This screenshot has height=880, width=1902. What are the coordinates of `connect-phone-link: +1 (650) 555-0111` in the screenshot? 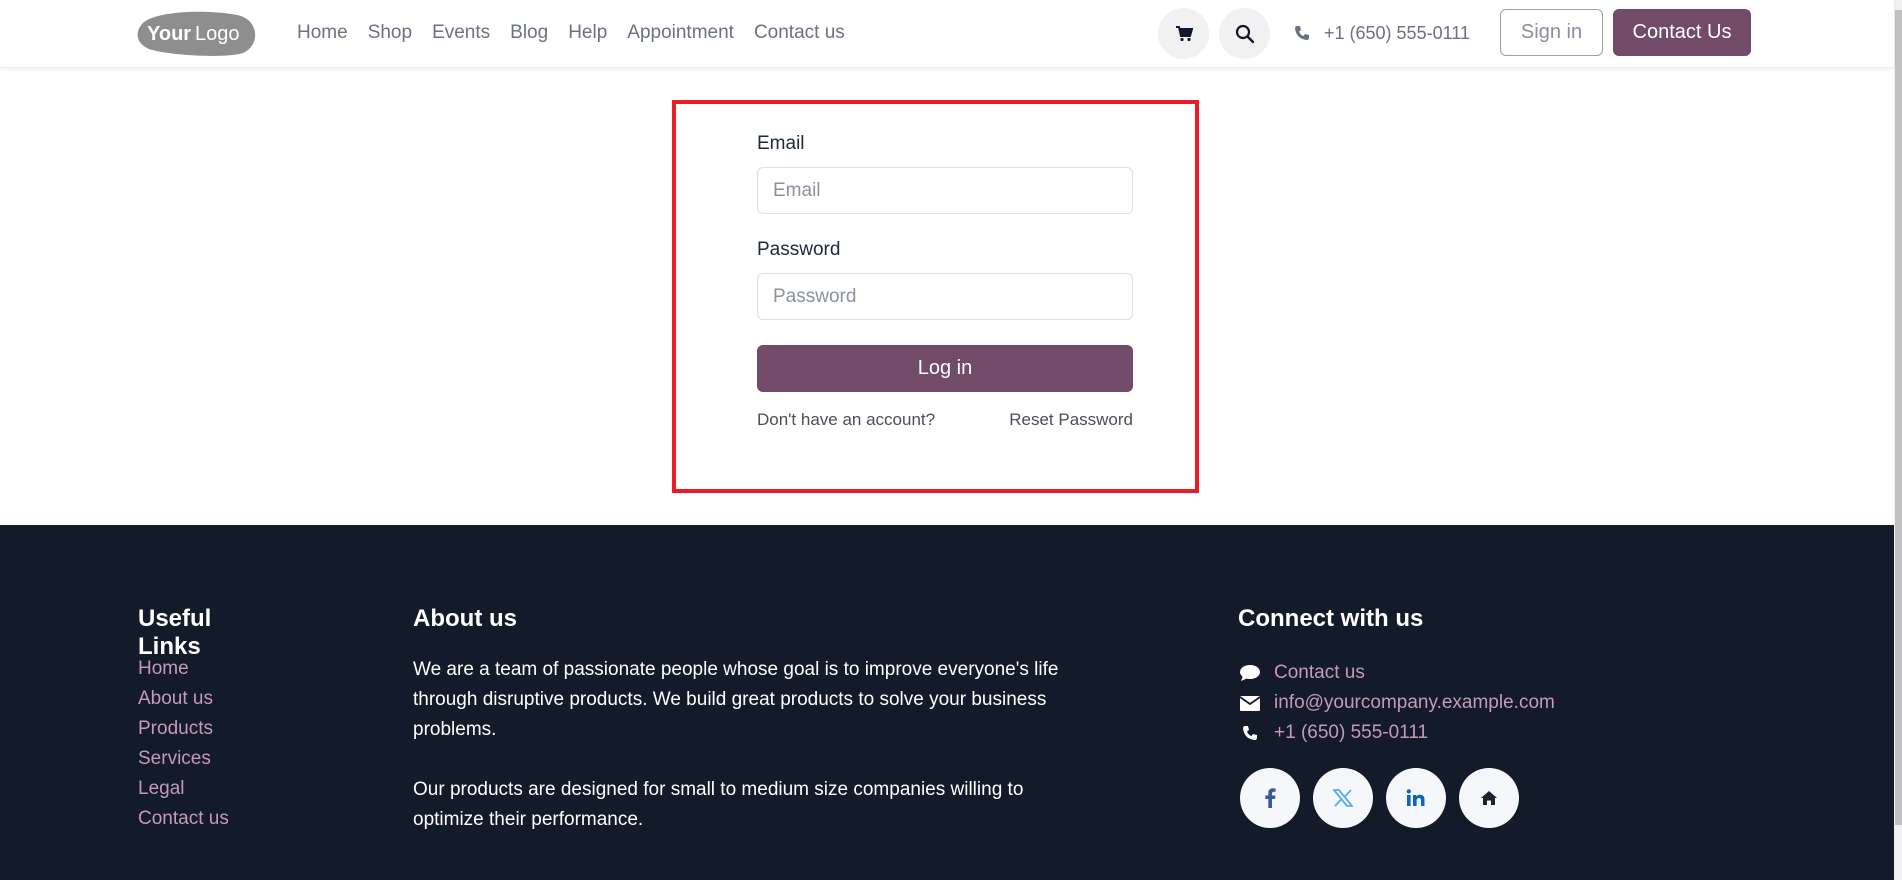 It's located at (1351, 733).